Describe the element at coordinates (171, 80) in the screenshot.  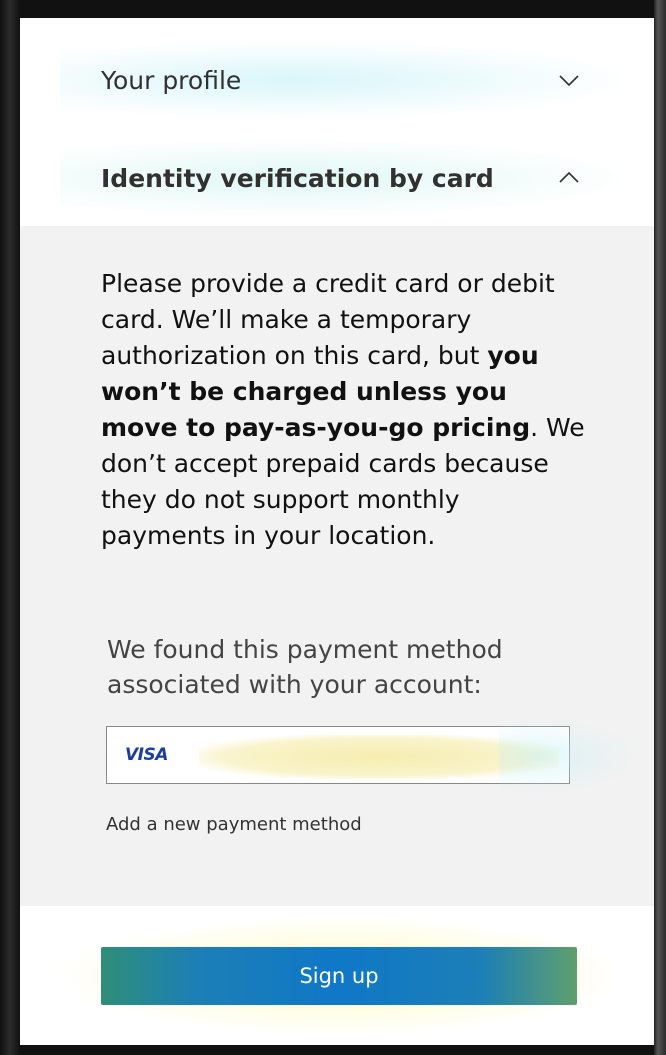
I see `accordion-your-profile-label: Your profile` at that location.